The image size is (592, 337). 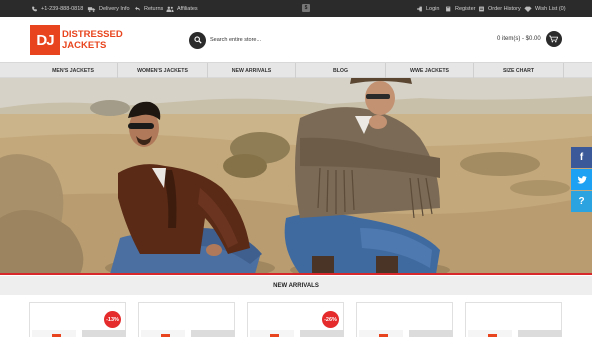 I want to click on logo-line-1: DISTRESSED, so click(x=92, y=34).